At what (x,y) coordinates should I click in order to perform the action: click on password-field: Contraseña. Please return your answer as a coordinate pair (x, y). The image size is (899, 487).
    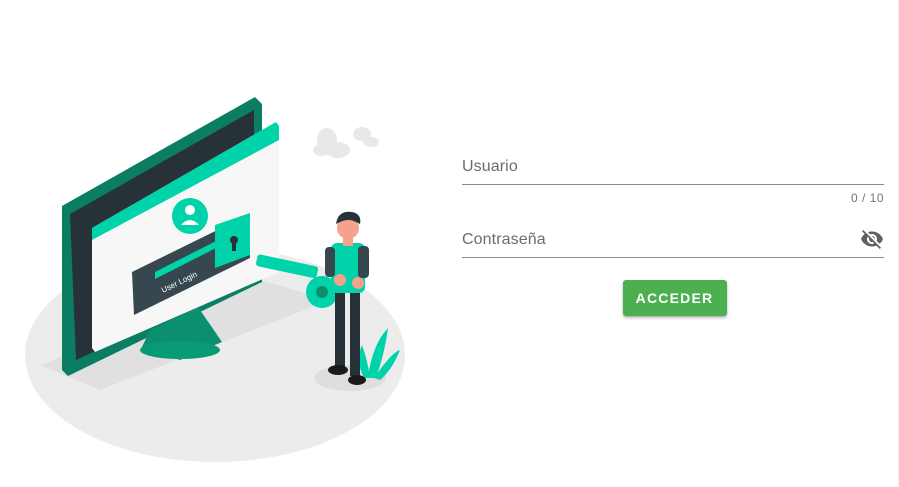
    Looking at the image, I should click on (673, 239).